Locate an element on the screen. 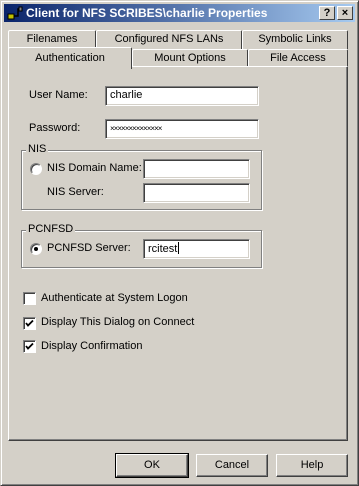 This screenshot has height=486, width=359. pcnfsd-radio is located at coordinates (36, 249).